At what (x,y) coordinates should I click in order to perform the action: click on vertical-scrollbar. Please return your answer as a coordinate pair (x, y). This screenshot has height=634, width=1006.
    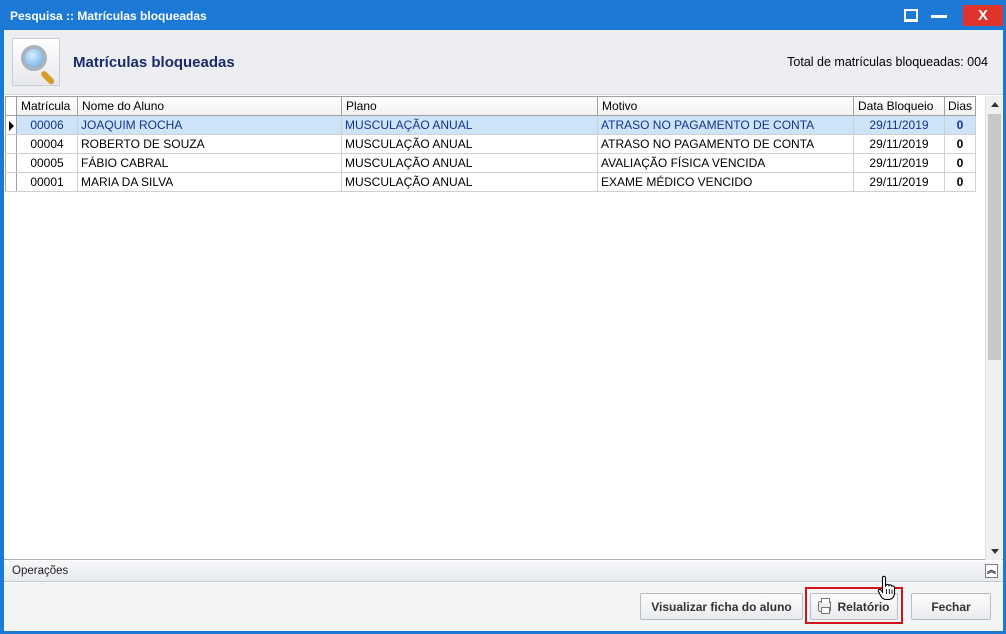
    Looking at the image, I should click on (993, 328).